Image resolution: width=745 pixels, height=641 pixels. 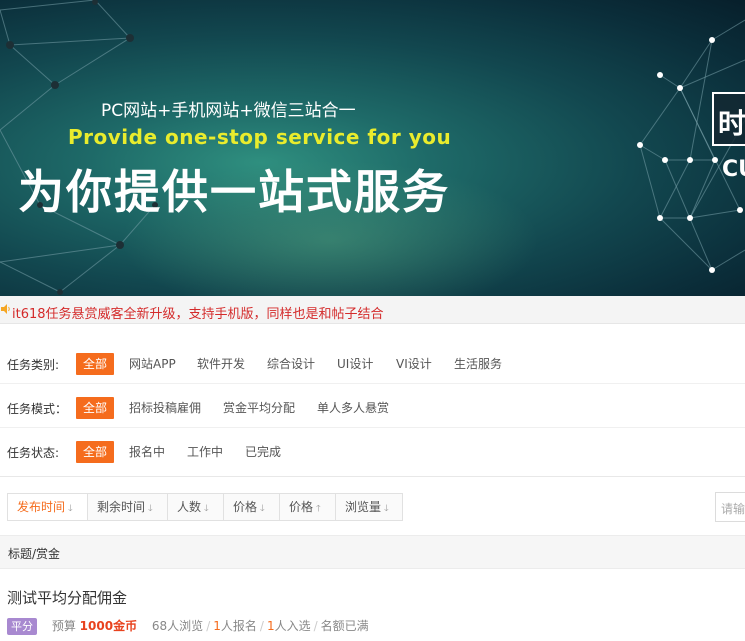 I want to click on category-vi: VI设计, so click(x=414, y=364).